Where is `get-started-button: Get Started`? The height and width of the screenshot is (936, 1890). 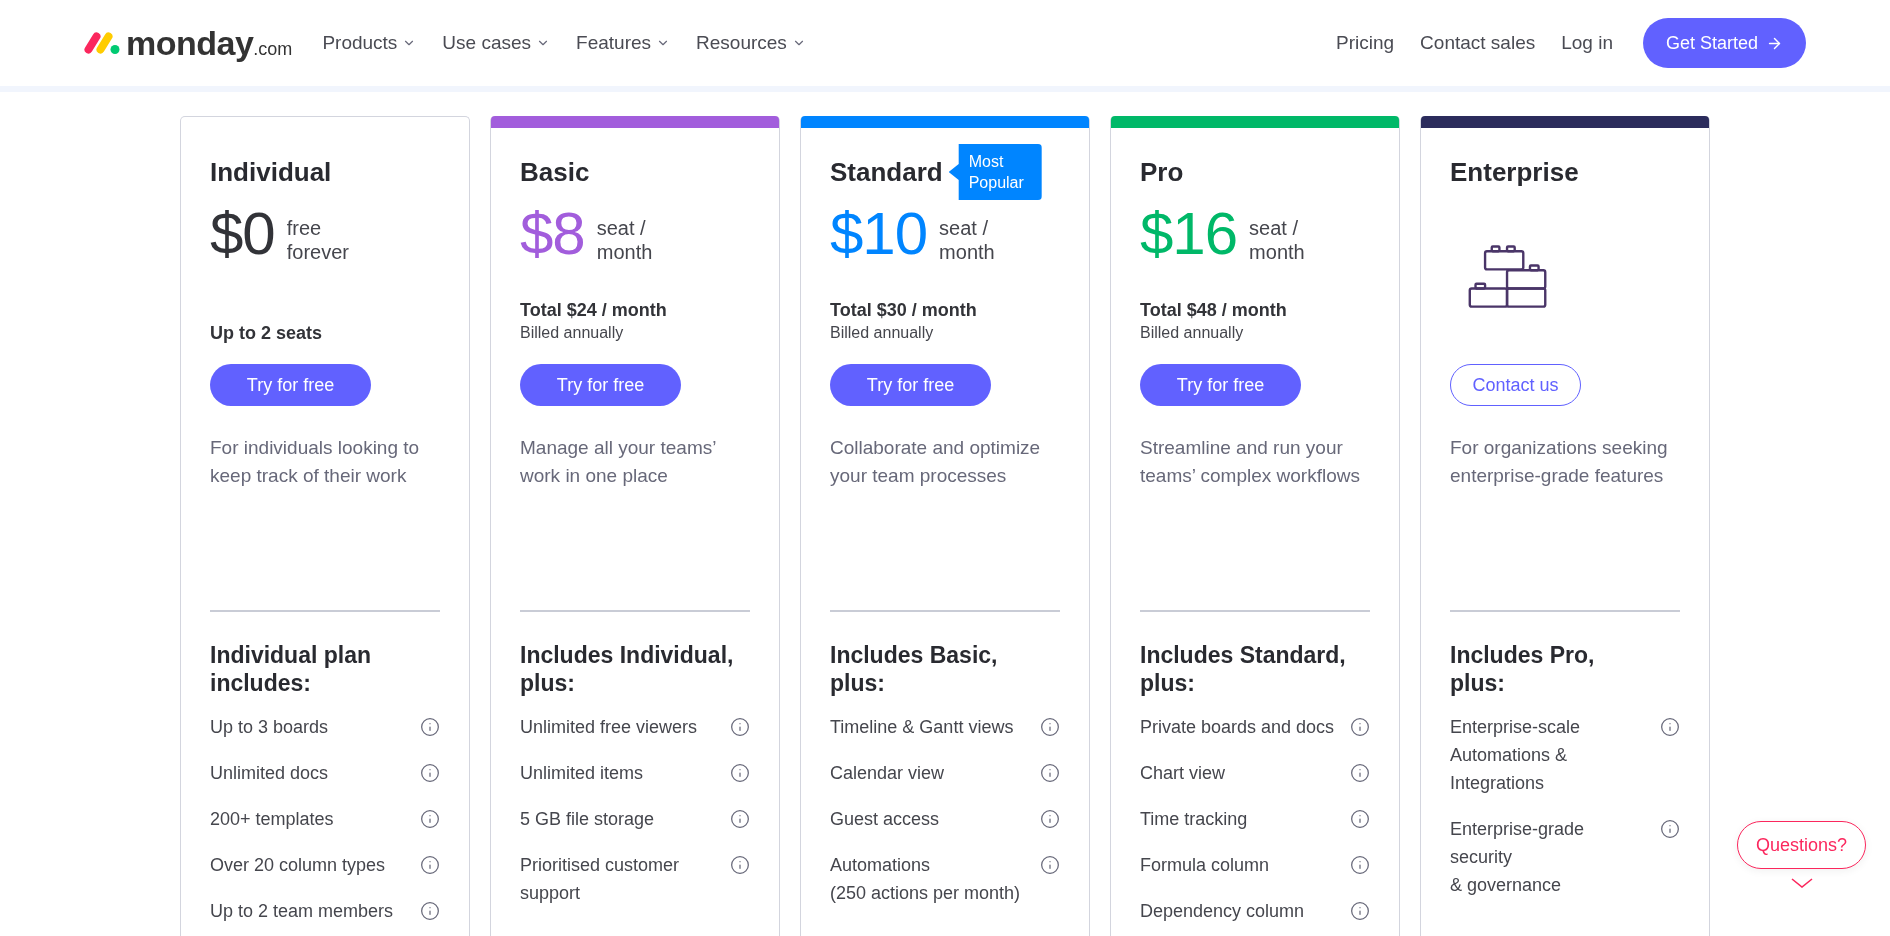 get-started-button: Get Started is located at coordinates (1724, 43).